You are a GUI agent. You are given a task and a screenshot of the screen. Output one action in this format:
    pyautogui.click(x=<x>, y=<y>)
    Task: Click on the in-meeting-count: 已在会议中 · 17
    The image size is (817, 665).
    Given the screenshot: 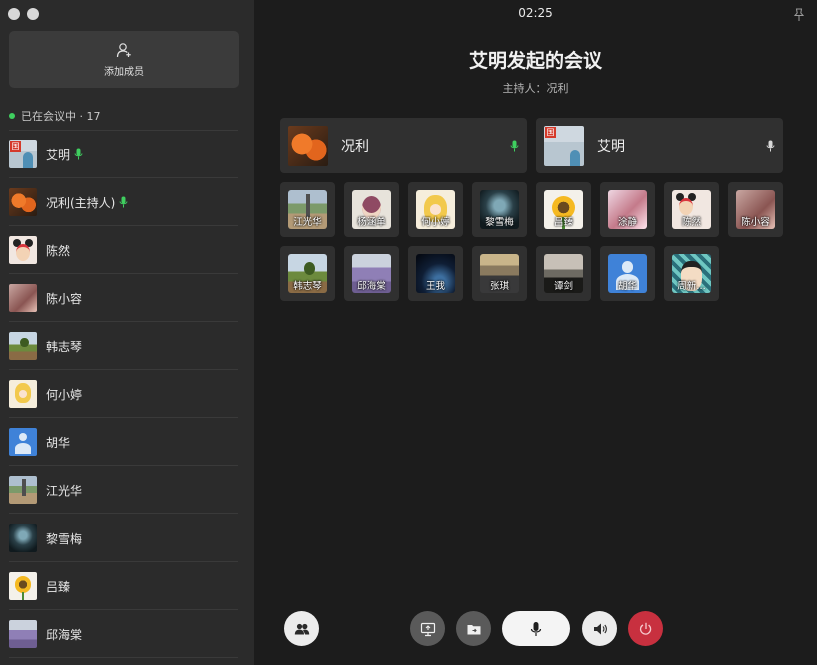 What is the action you would take?
    pyautogui.click(x=55, y=116)
    